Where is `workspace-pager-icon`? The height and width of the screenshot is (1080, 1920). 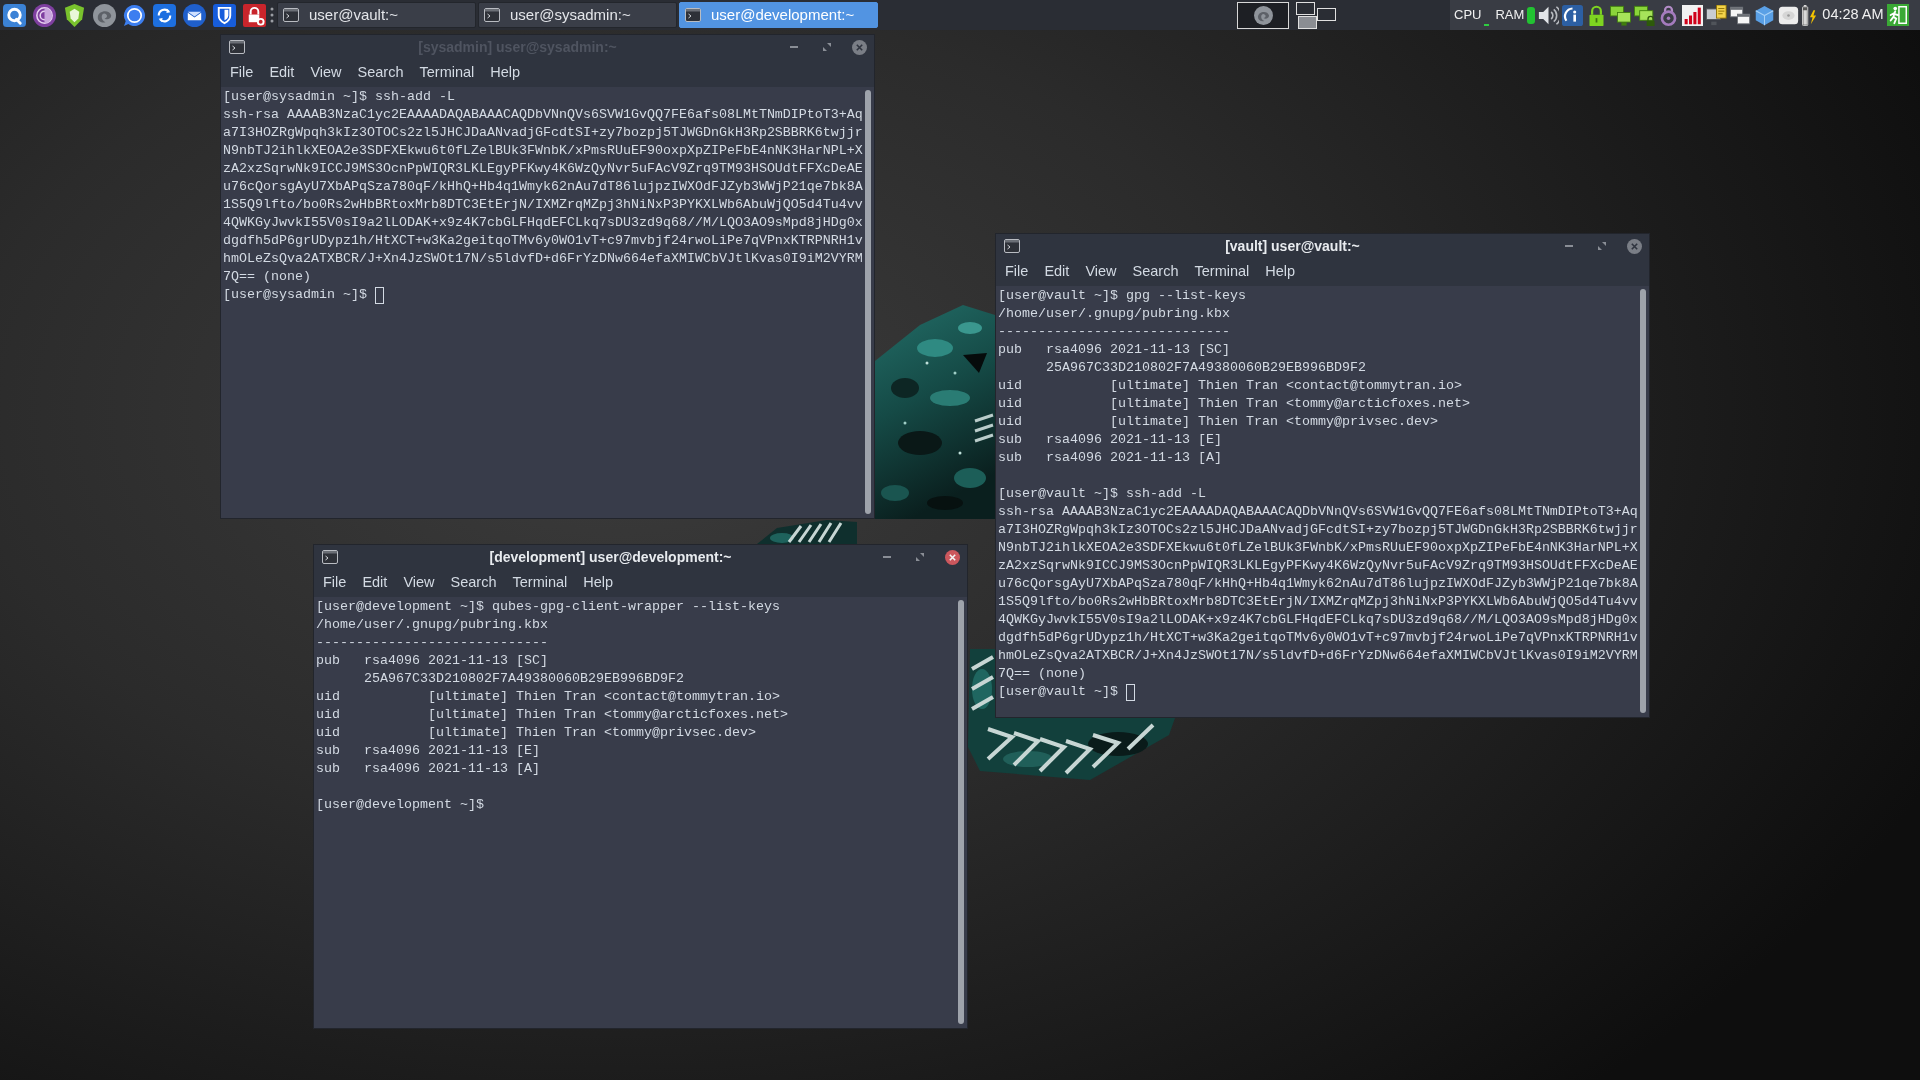 workspace-pager-icon is located at coordinates (1316, 15).